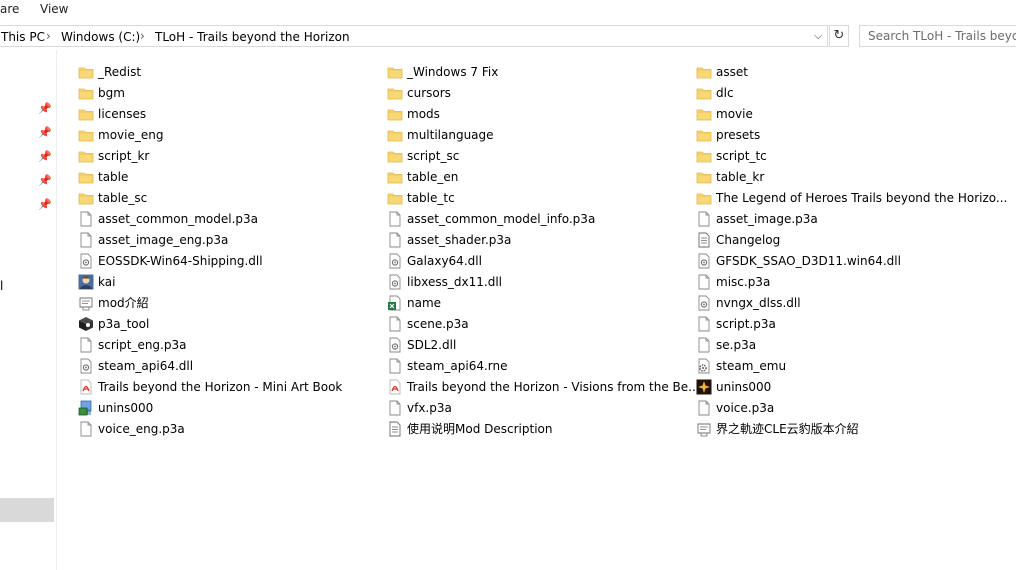 Image resolution: width=1016 pixels, height=570 pixels. I want to click on file-item: steam_api64.dll, so click(135, 365).